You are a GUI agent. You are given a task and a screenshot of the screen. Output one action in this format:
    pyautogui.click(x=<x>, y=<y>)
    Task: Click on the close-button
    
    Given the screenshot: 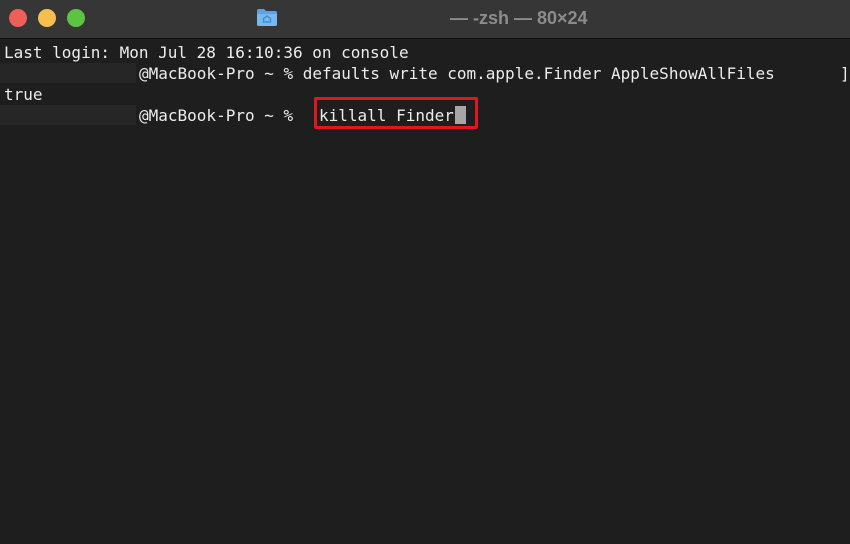 What is the action you would take?
    pyautogui.click(x=18, y=18)
    